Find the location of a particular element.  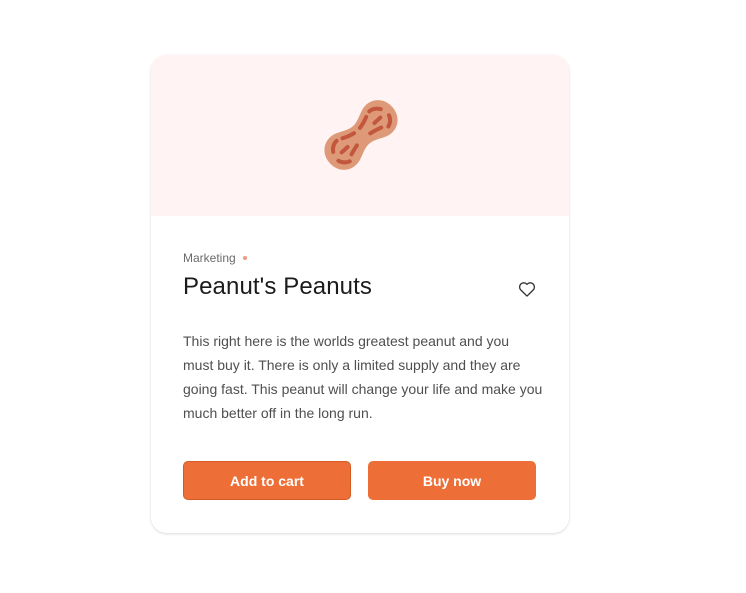

category-dot is located at coordinates (244, 258).